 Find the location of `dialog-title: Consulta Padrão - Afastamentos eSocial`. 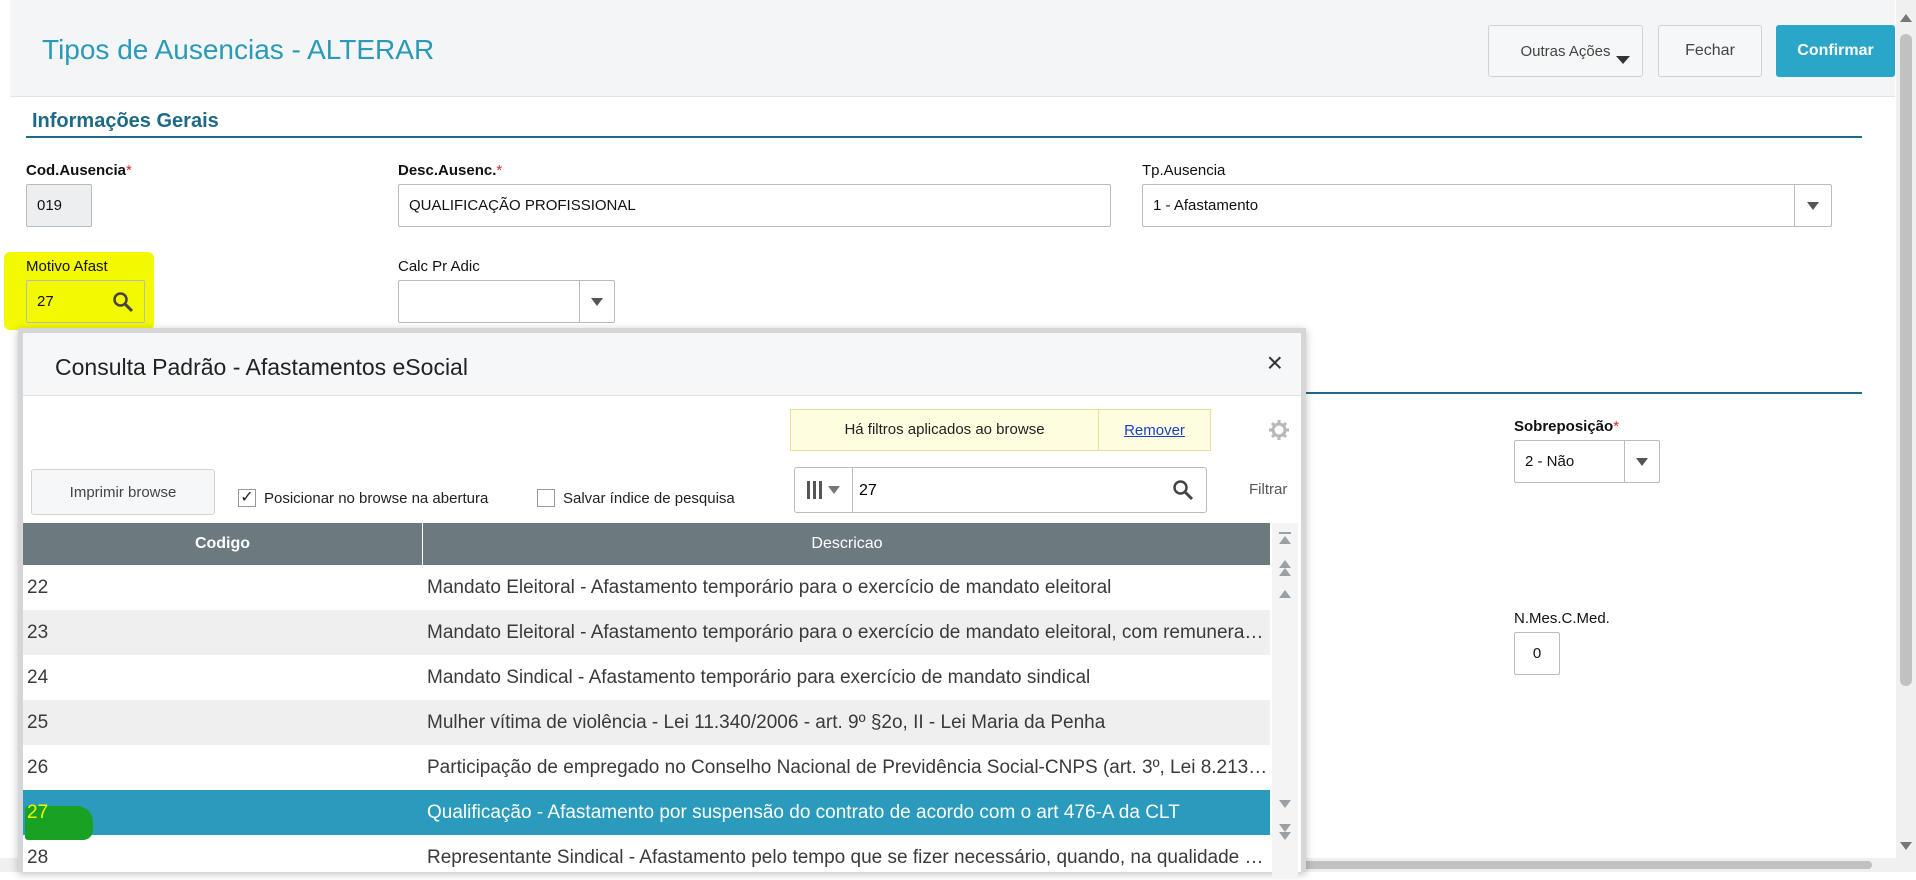

dialog-title: Consulta Padrão - Afastamentos eSocial is located at coordinates (261, 367).